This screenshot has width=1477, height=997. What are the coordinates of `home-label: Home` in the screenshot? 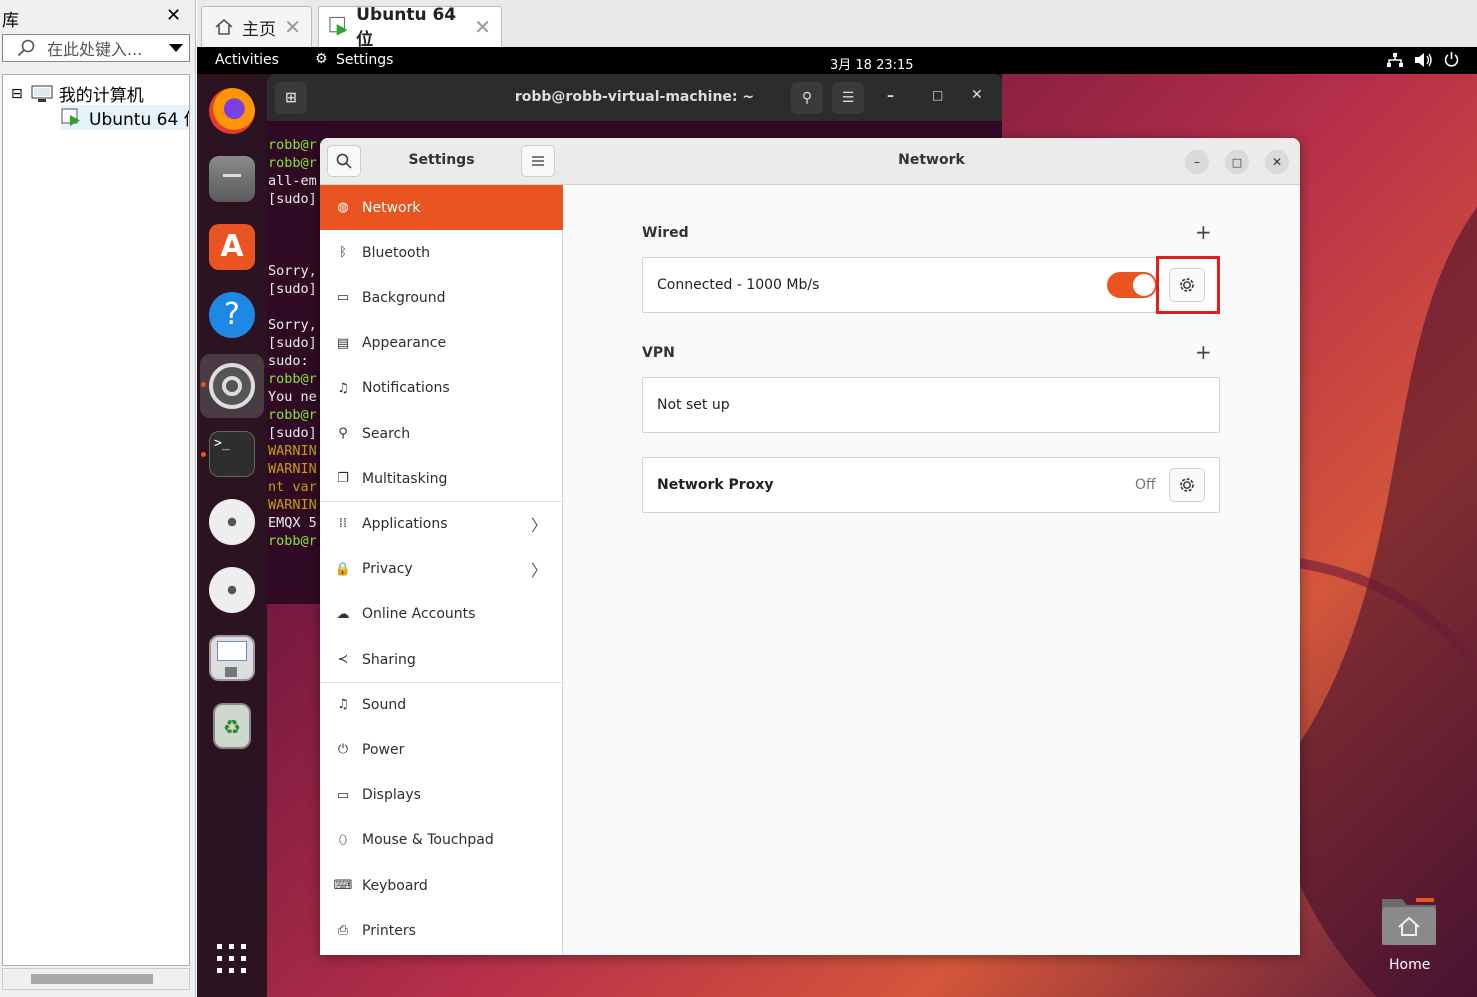 It's located at (1410, 965).